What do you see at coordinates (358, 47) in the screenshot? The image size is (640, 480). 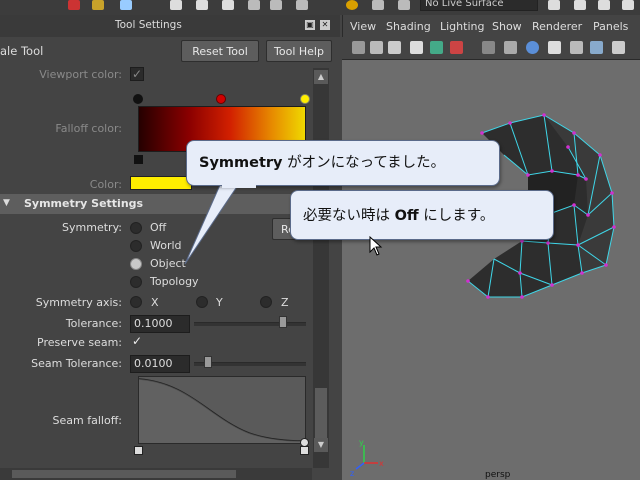 I see `camera-icon` at bounding box center [358, 47].